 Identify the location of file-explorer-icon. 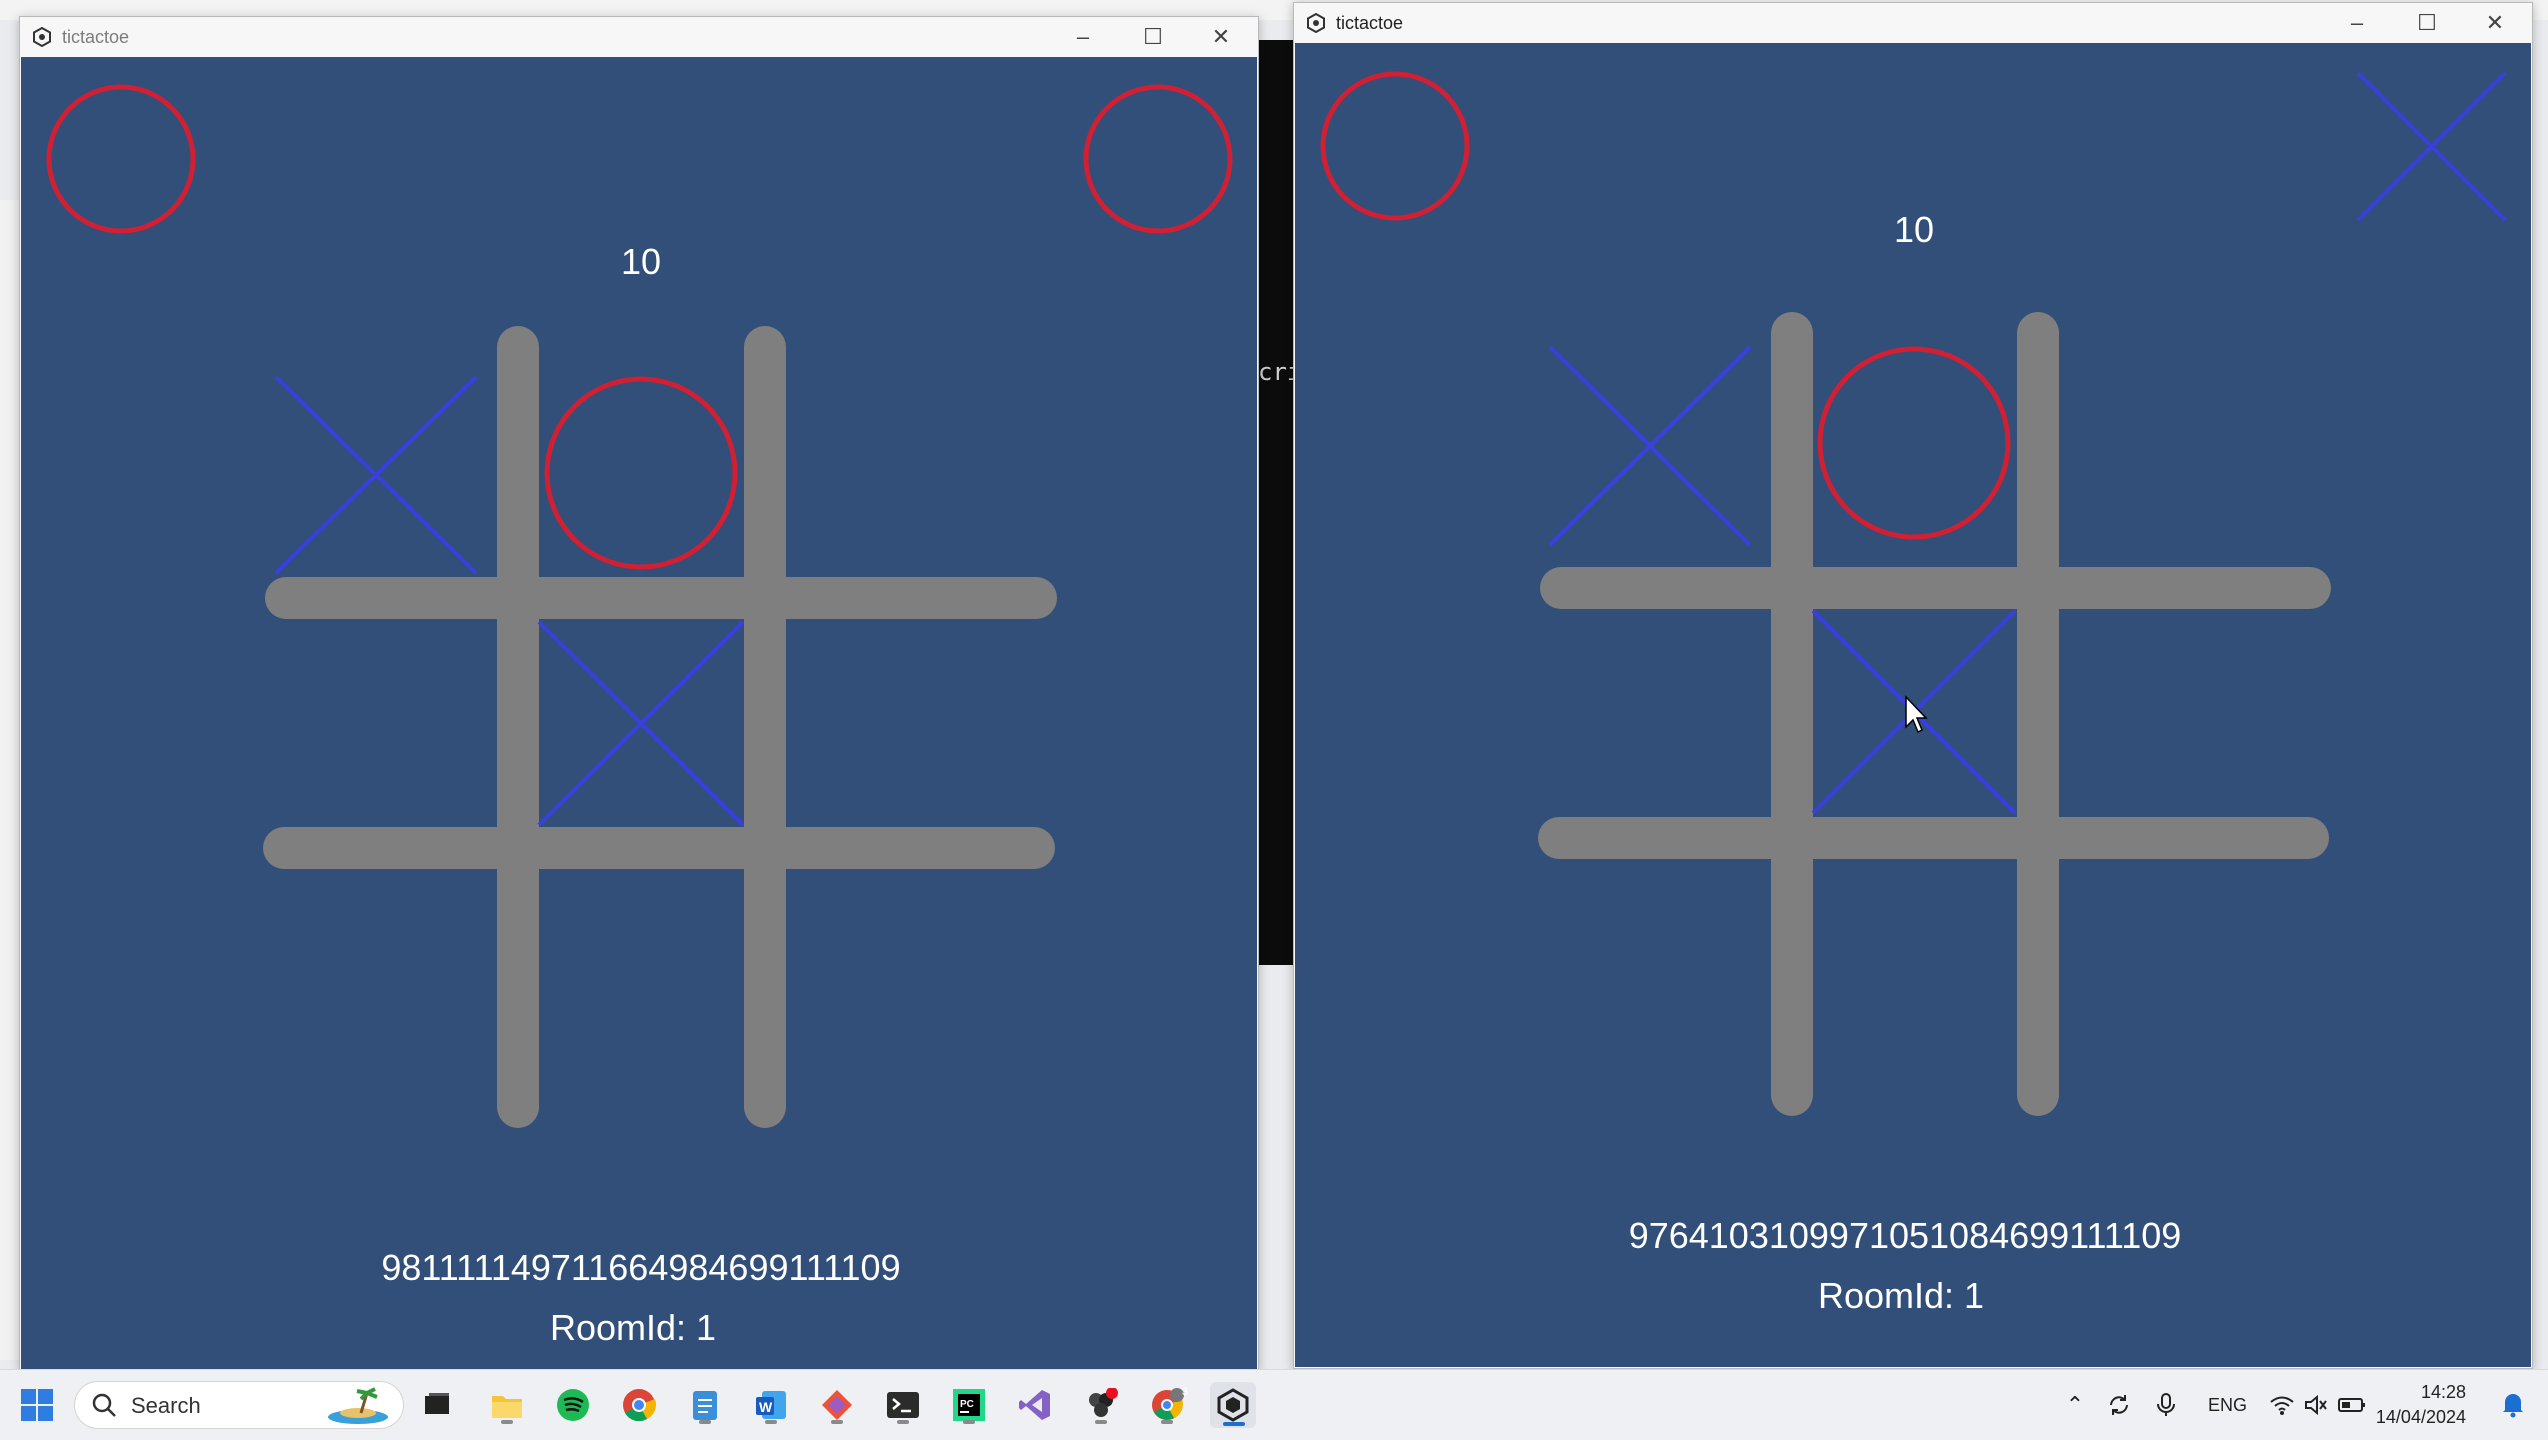
(507, 1405).